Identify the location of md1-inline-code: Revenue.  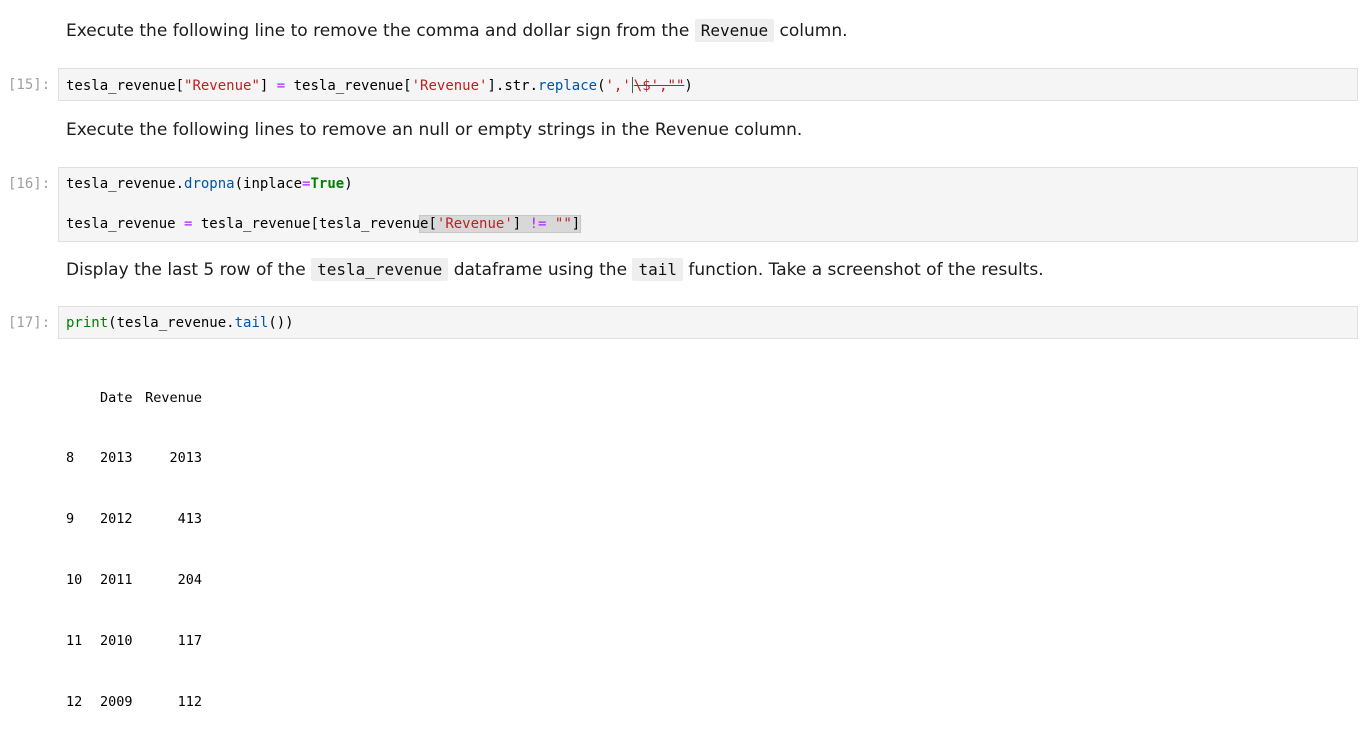
(734, 30).